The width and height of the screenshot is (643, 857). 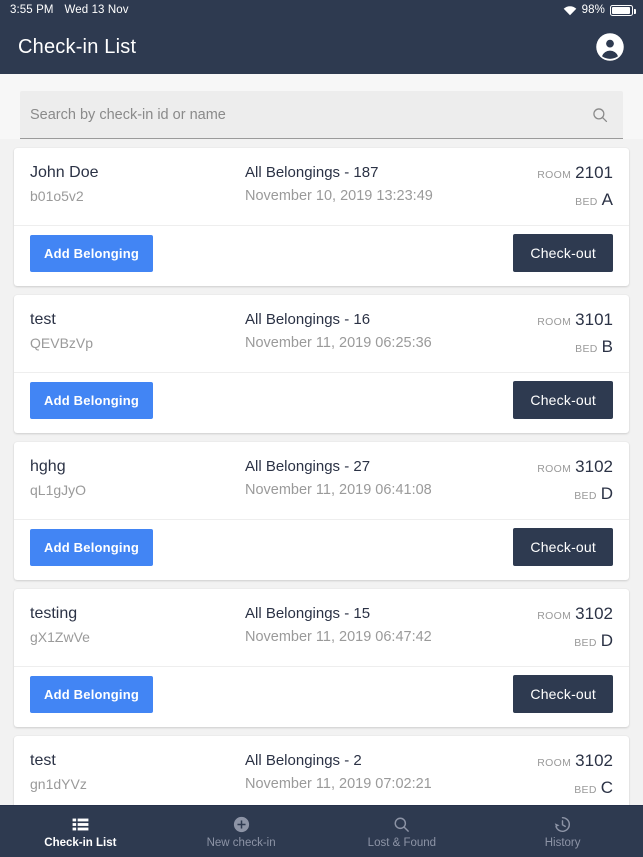 What do you see at coordinates (321, 10) in the screenshot?
I see `status-bar: 3:55 PM Wed 13 Nov 98%` at bounding box center [321, 10].